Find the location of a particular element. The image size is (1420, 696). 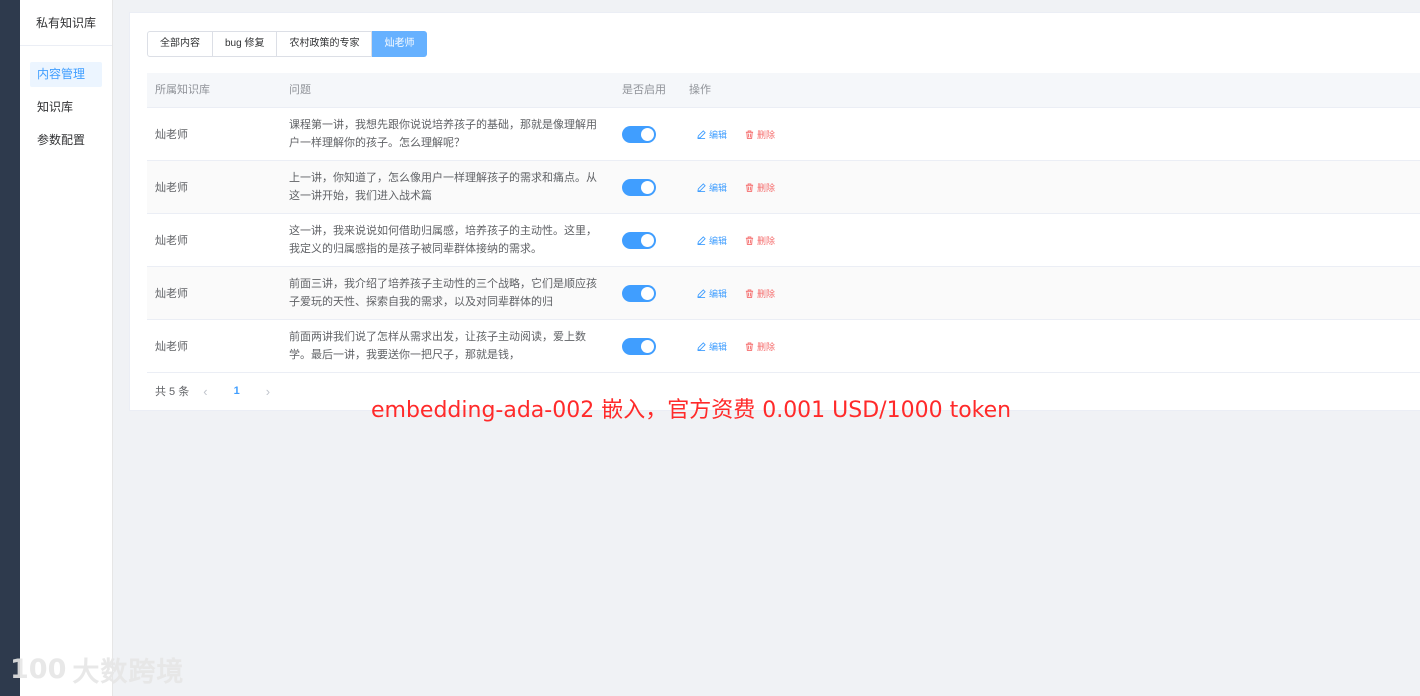

column-header-question: 问题 is located at coordinates (300, 90).